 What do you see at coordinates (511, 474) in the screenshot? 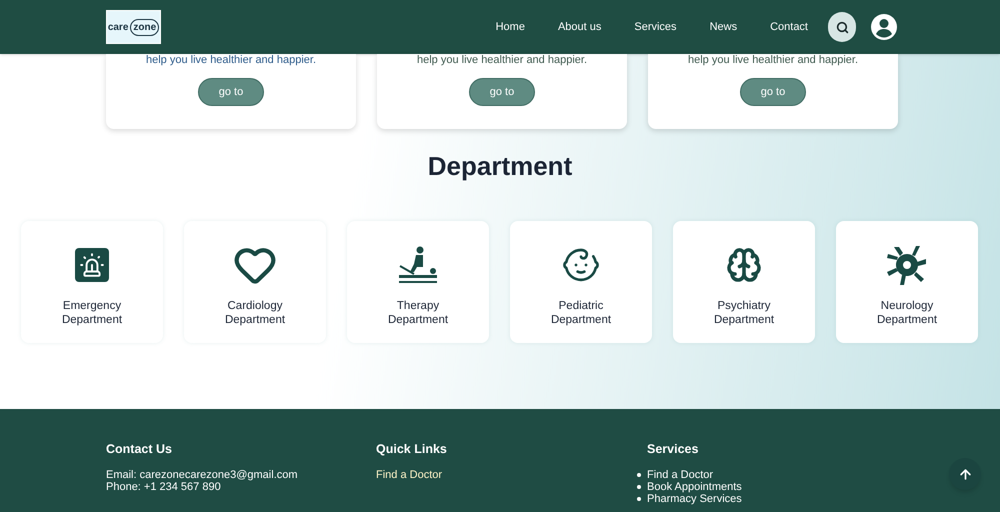
I see `footer-link: Find a Doctor` at bounding box center [511, 474].